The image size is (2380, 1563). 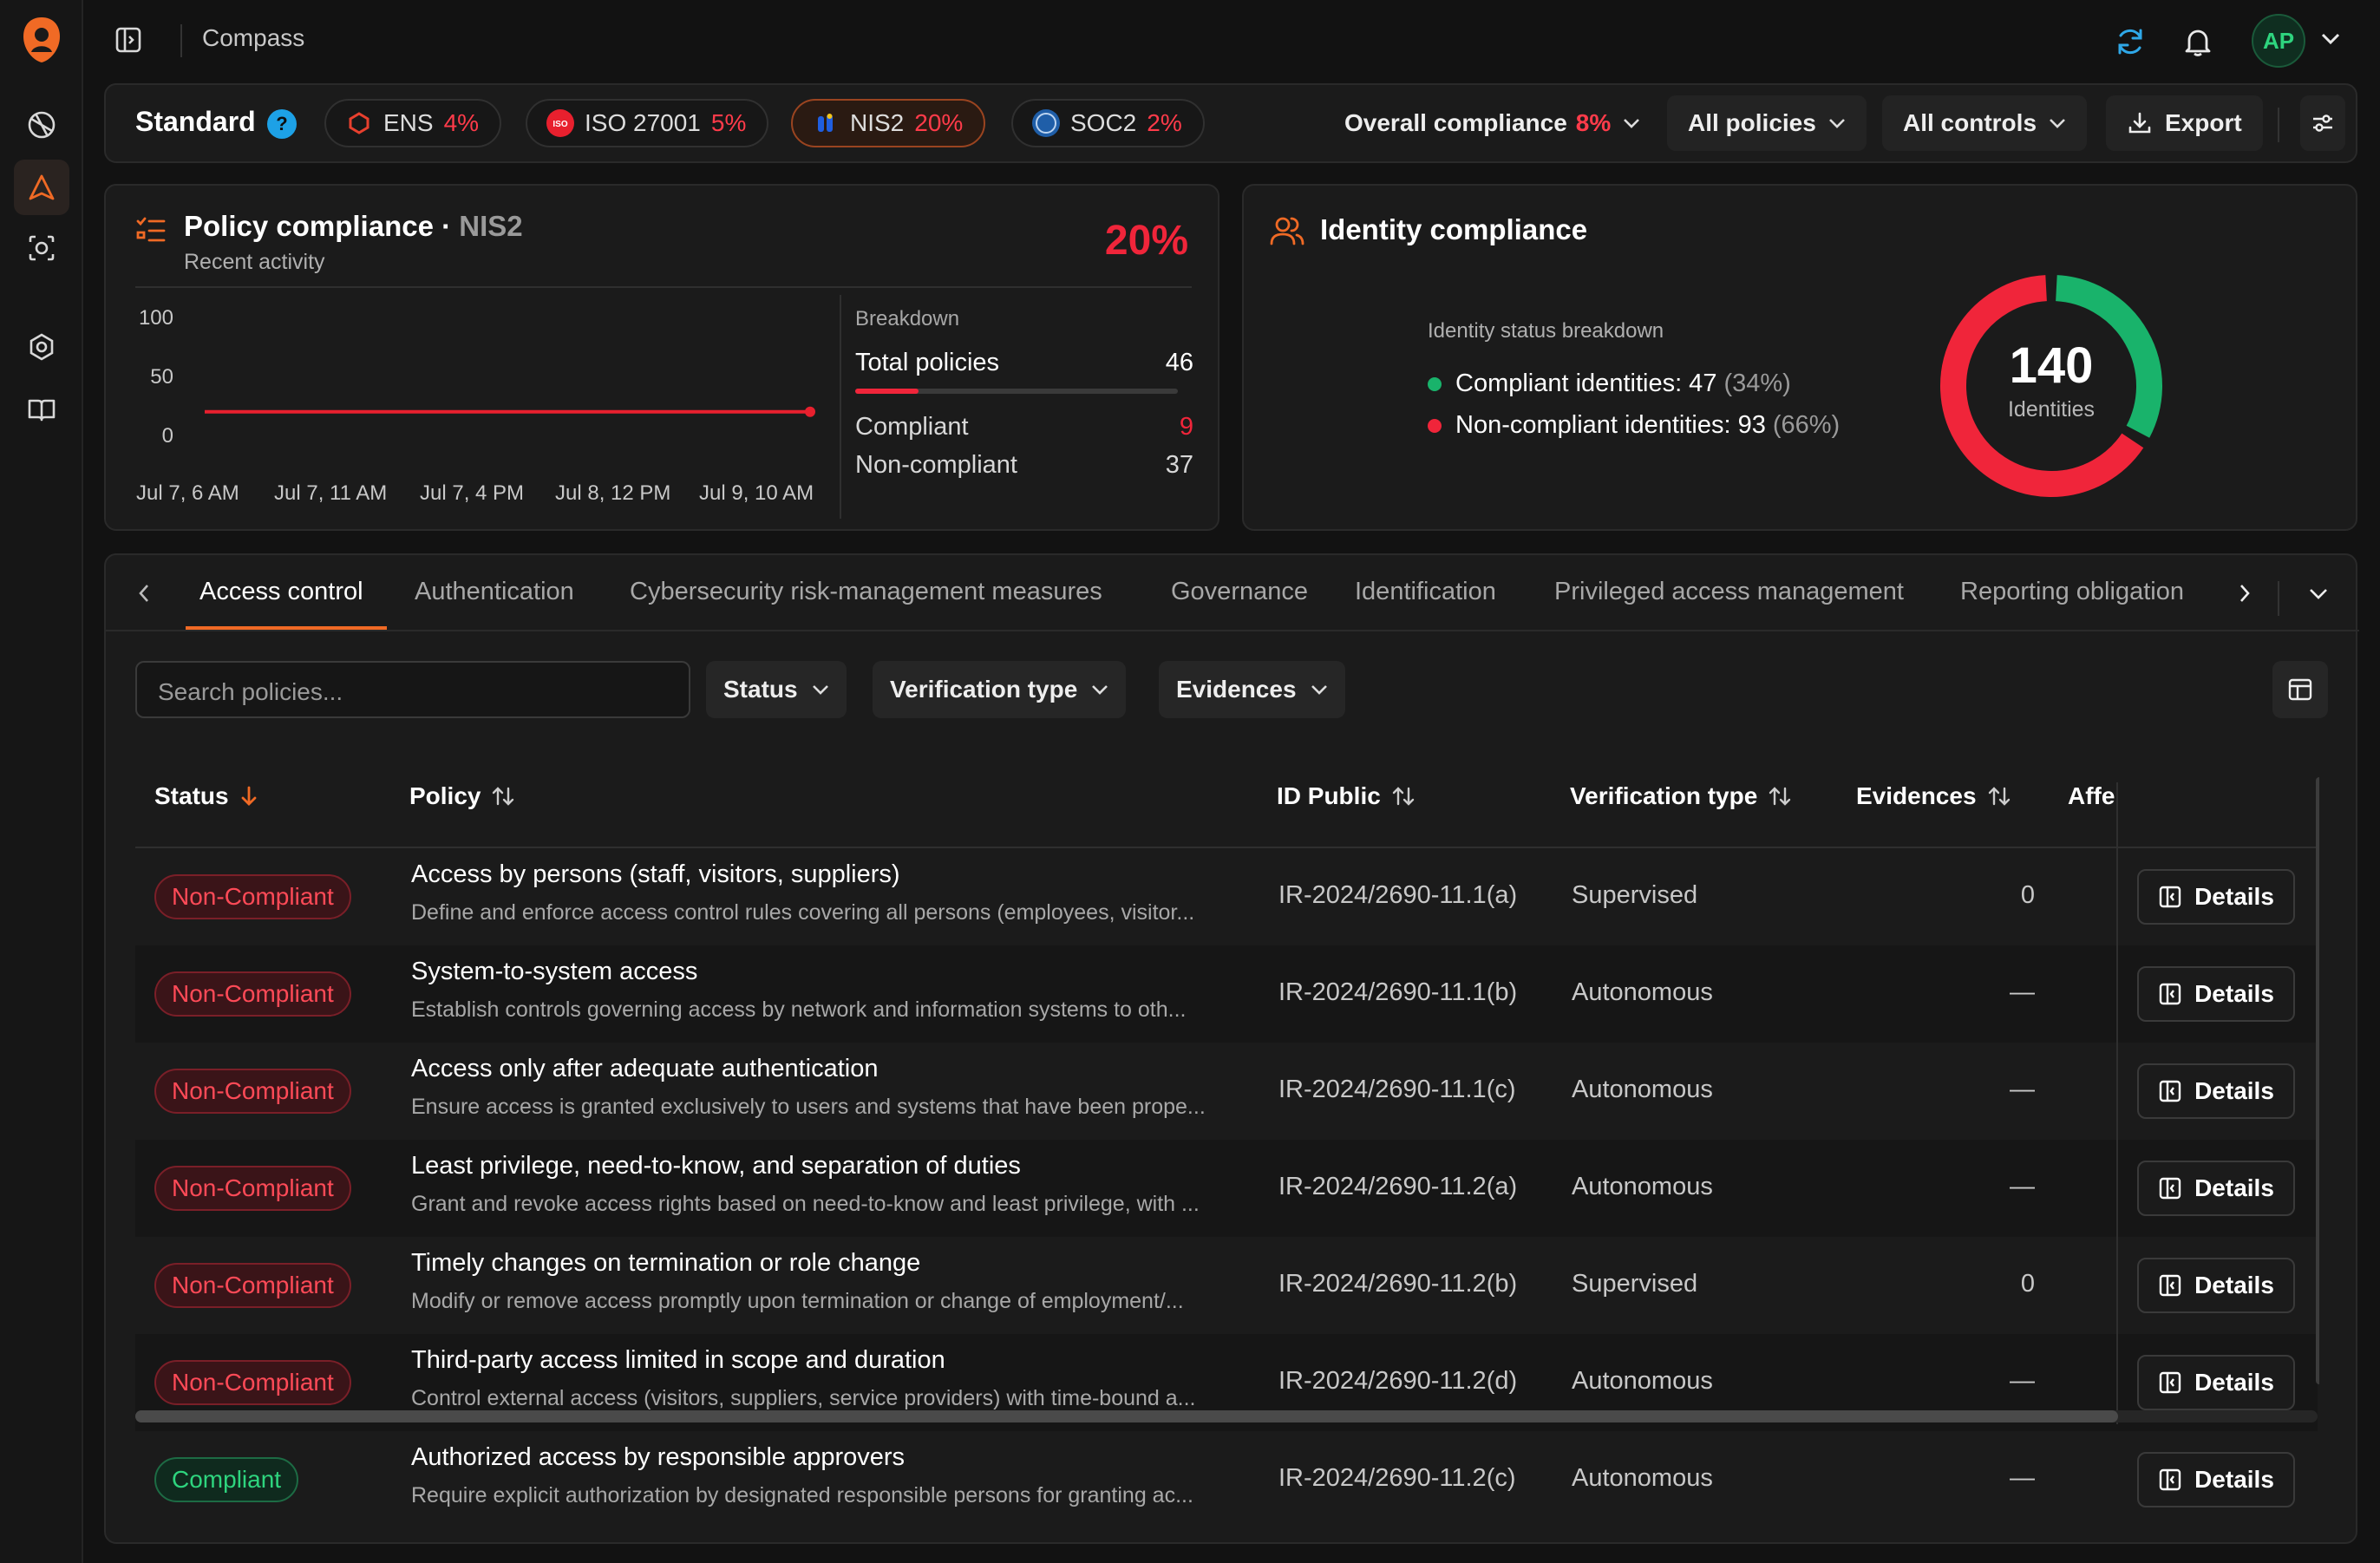 What do you see at coordinates (554, 972) in the screenshot?
I see `policy-title: System-to-system access` at bounding box center [554, 972].